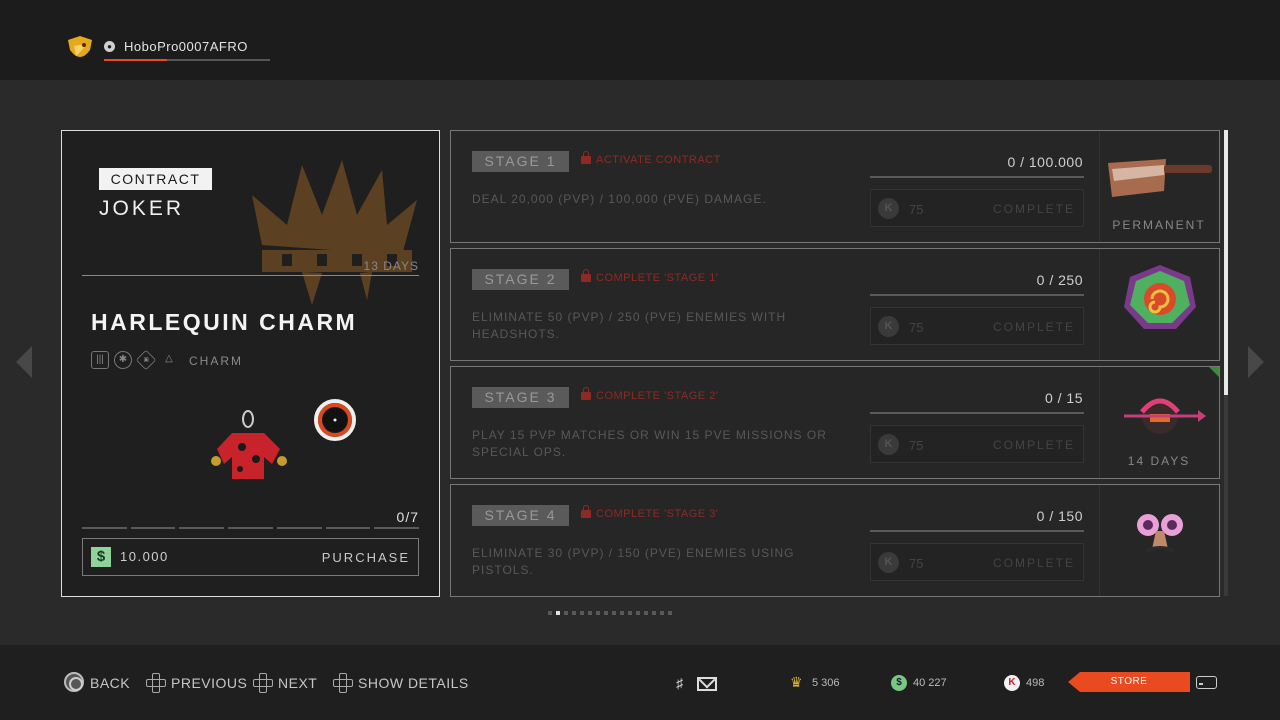  Describe the element at coordinates (707, 684) in the screenshot. I see `mail-icon` at that location.